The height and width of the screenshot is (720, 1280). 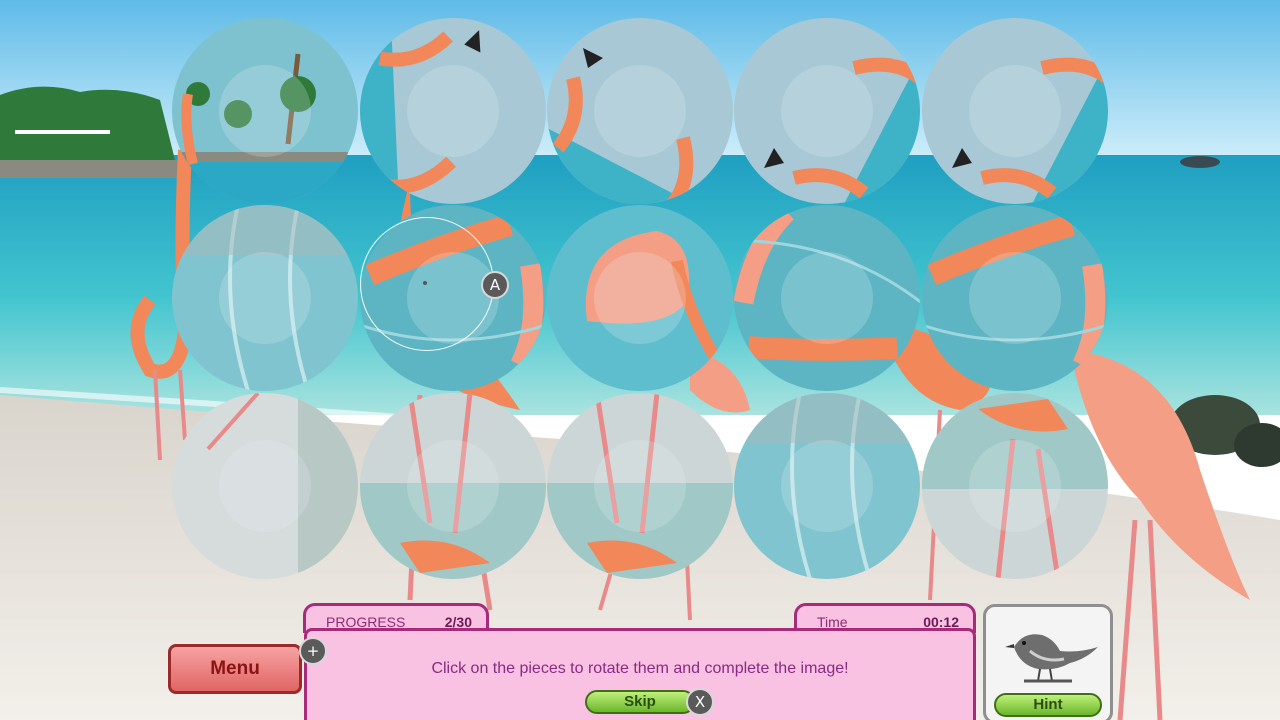 I want to click on puzzle-piece-r3c5, so click(x=1015, y=486).